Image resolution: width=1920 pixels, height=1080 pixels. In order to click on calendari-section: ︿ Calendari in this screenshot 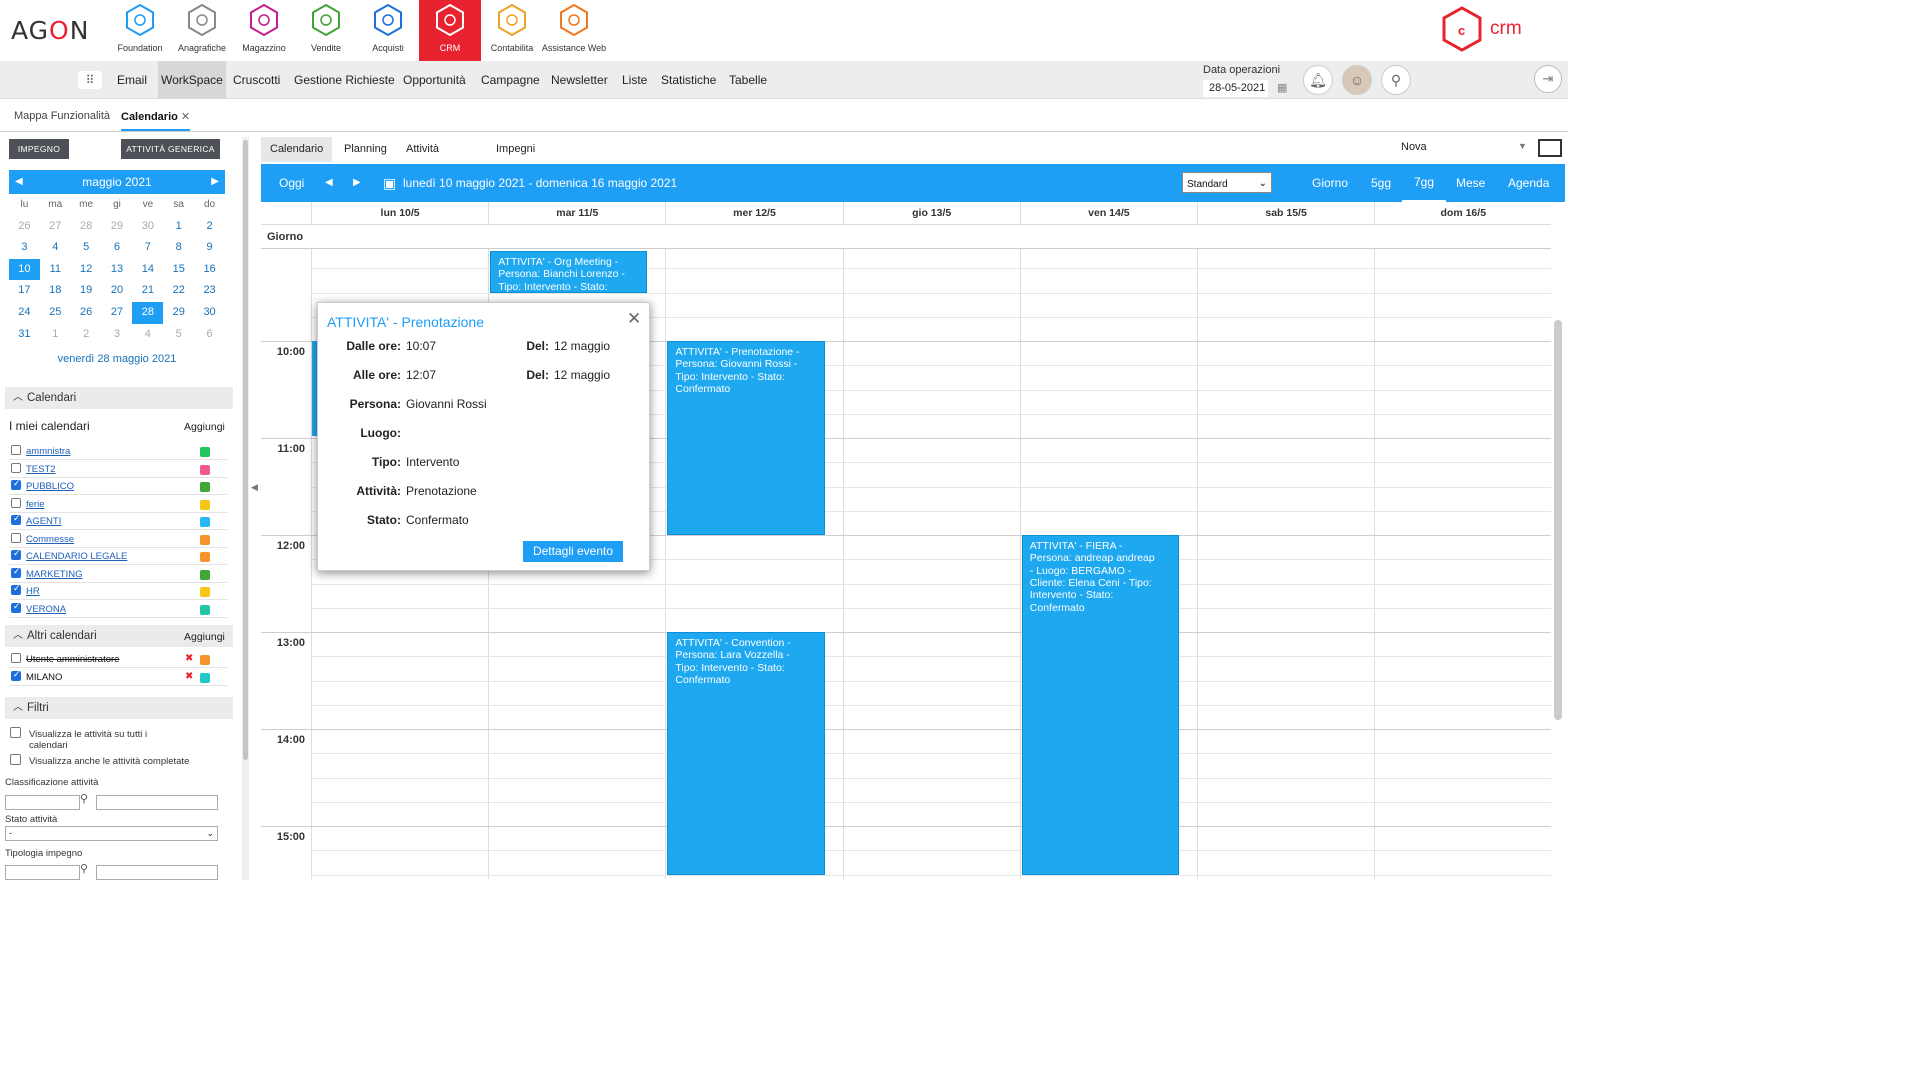, I will do `click(119, 398)`.